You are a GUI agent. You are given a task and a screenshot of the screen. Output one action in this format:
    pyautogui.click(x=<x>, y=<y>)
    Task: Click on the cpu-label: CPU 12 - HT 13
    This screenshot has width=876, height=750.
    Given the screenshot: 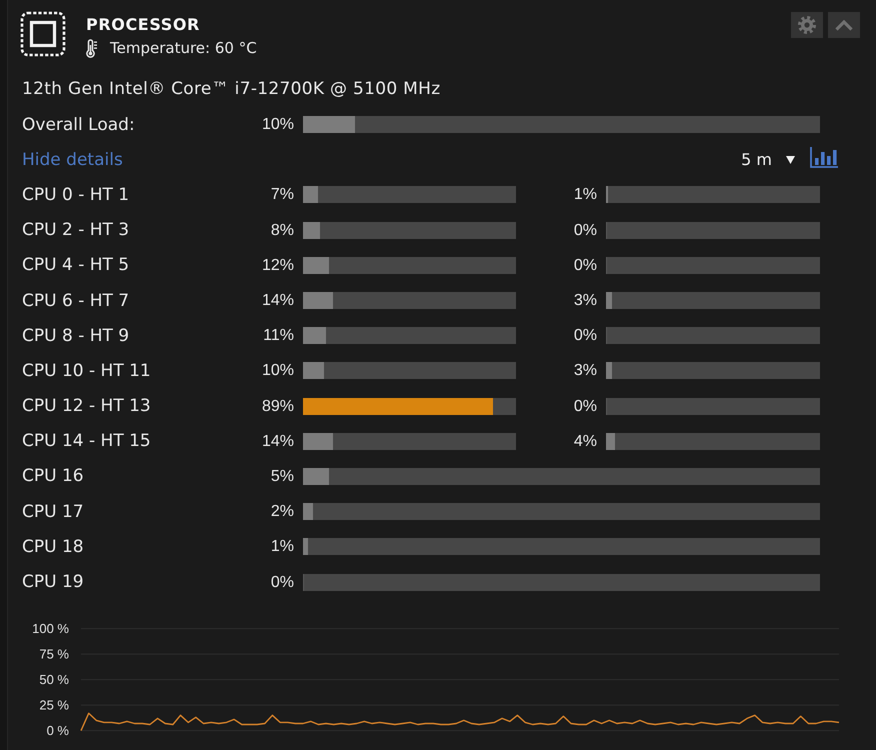 What is the action you would take?
    pyautogui.click(x=86, y=406)
    